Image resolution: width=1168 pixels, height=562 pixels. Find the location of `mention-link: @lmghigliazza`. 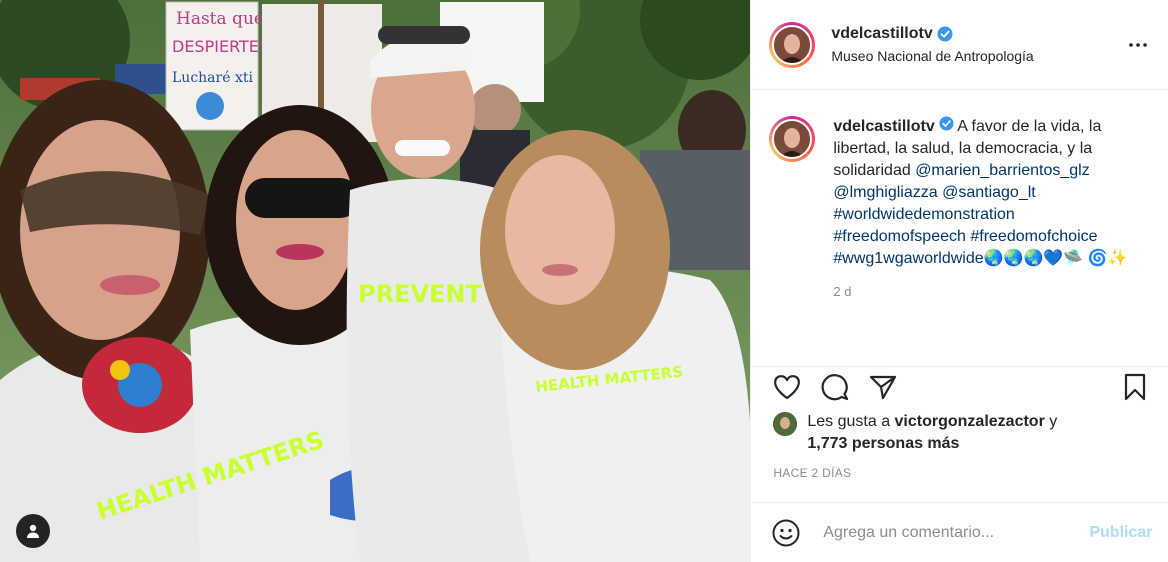

mention-link: @lmghigliazza is located at coordinates (885, 192).